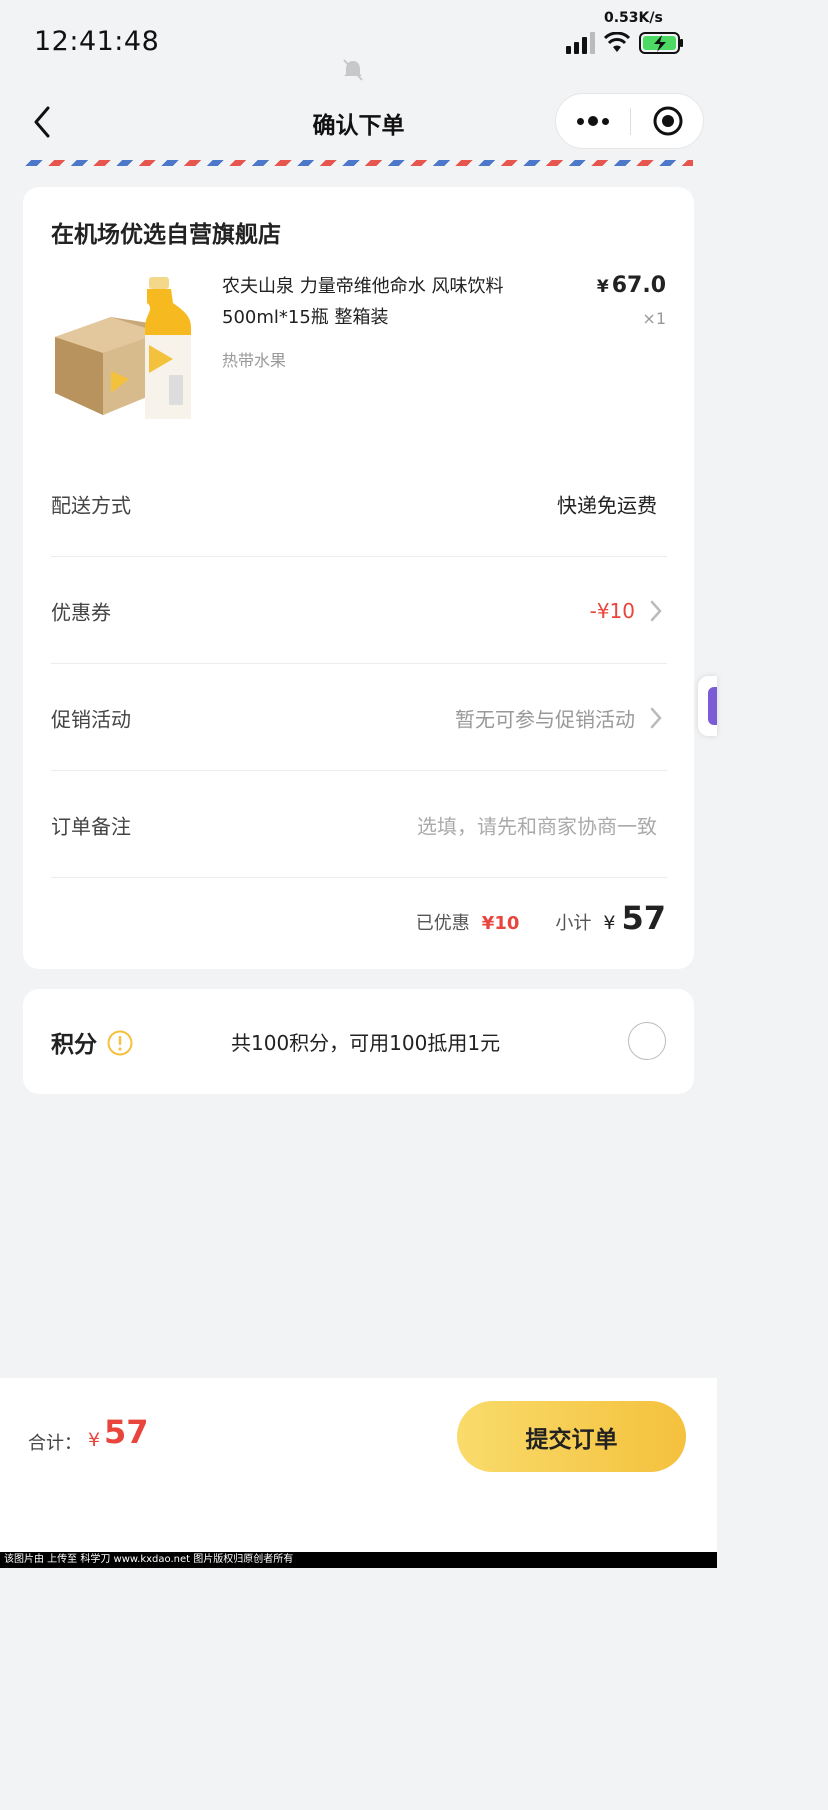  I want to click on product-quantity: ×1, so click(654, 318).